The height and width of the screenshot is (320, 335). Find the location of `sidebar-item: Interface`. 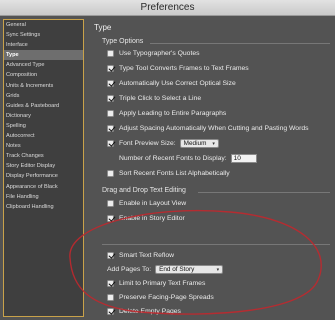

sidebar-item: Interface is located at coordinates (43, 45).